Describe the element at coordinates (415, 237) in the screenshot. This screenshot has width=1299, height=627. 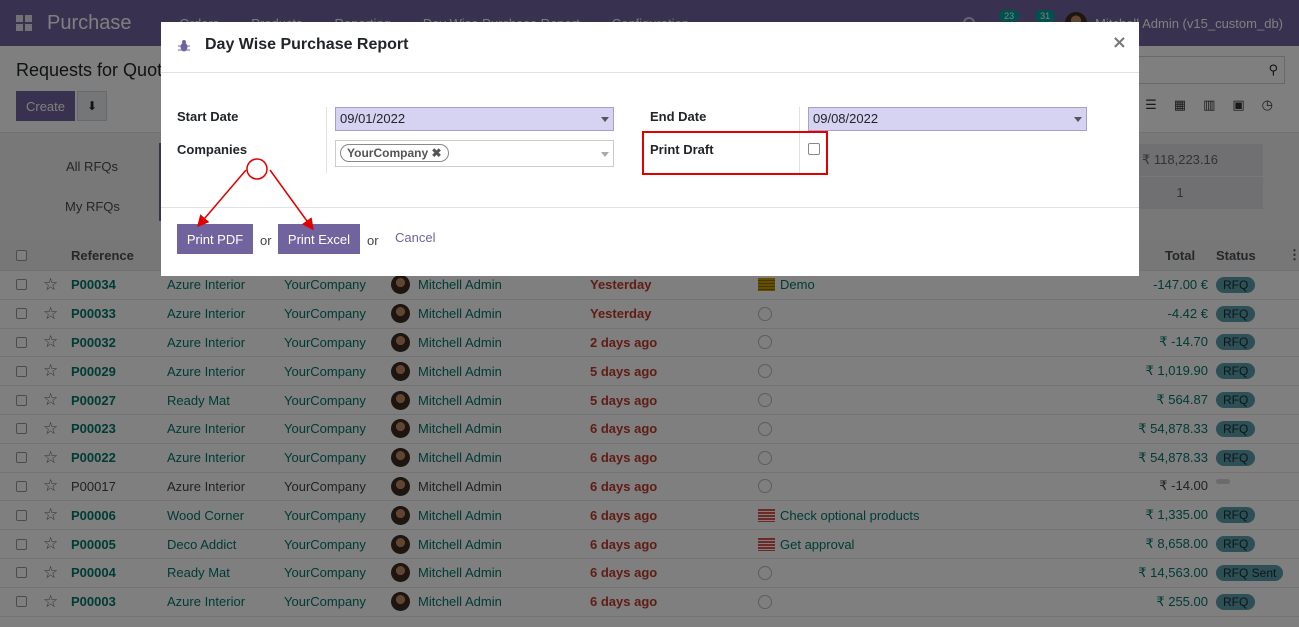
I see `cancel-link: Cancel` at that location.